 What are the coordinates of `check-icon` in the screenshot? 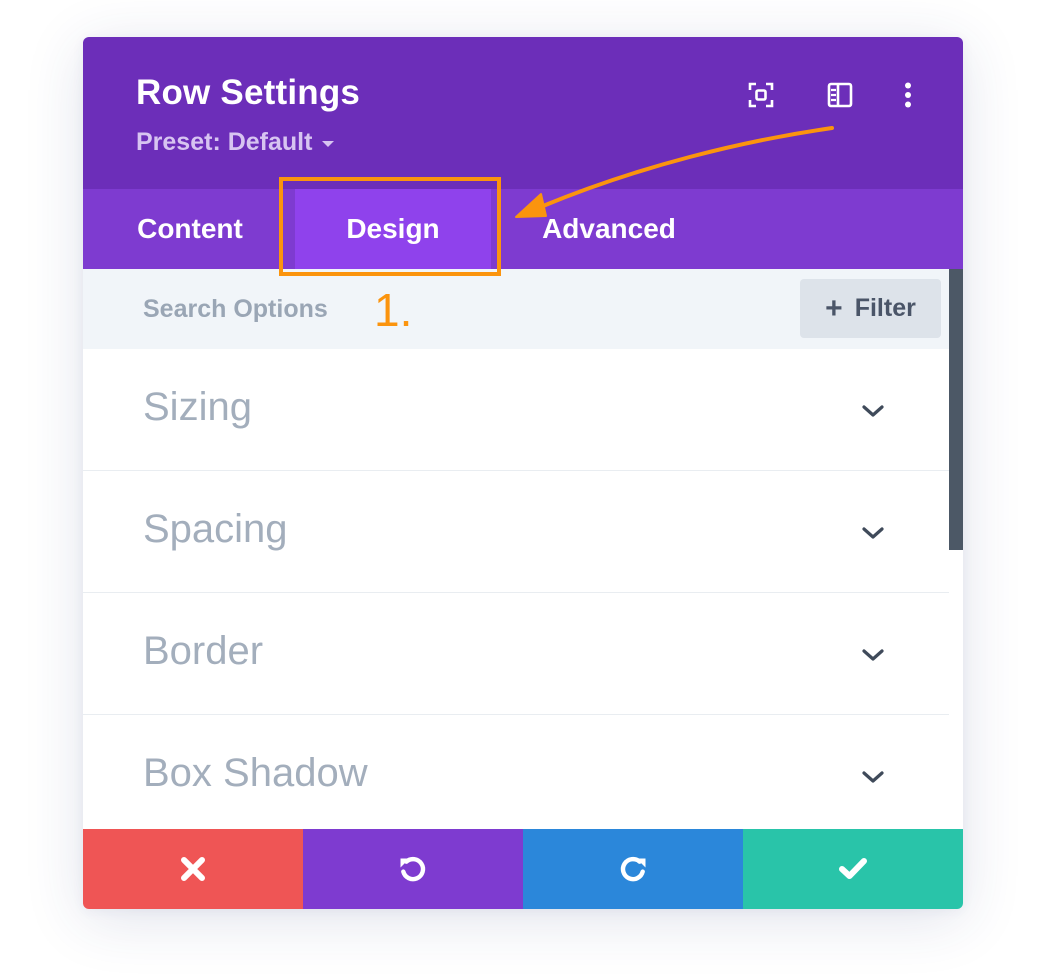 It's located at (853, 868).